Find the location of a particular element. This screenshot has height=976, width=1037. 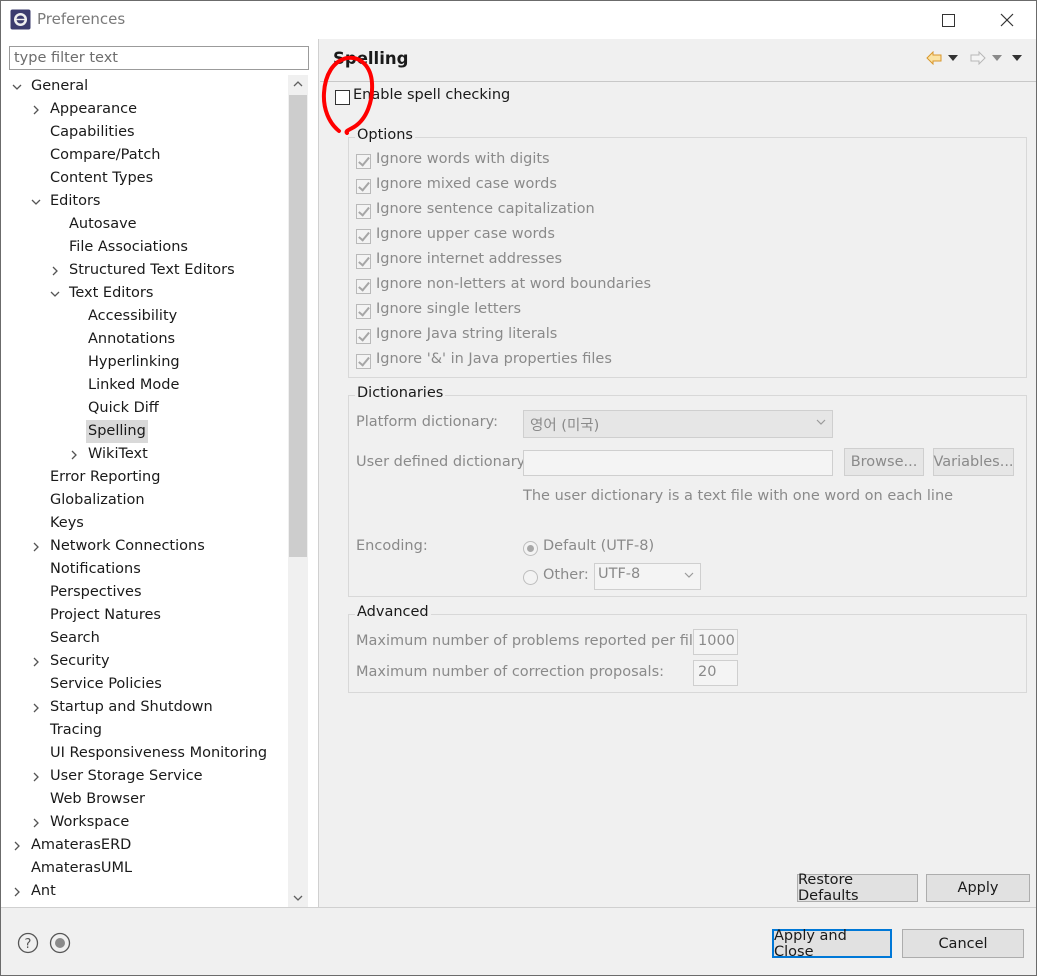

apply-button: Apply is located at coordinates (978, 888).